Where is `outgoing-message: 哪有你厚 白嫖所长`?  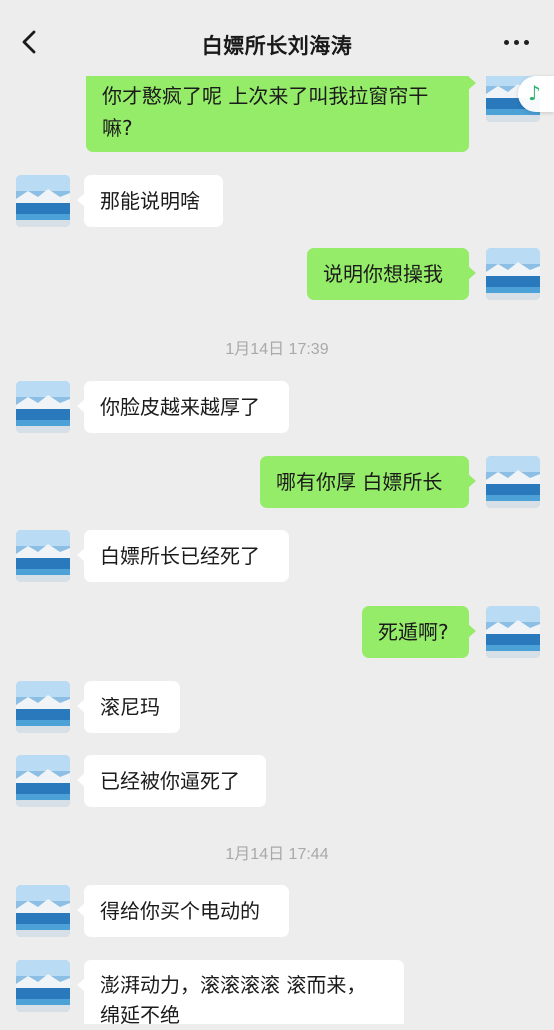 outgoing-message: 哪有你厚 白嫖所长 is located at coordinates (368, 482).